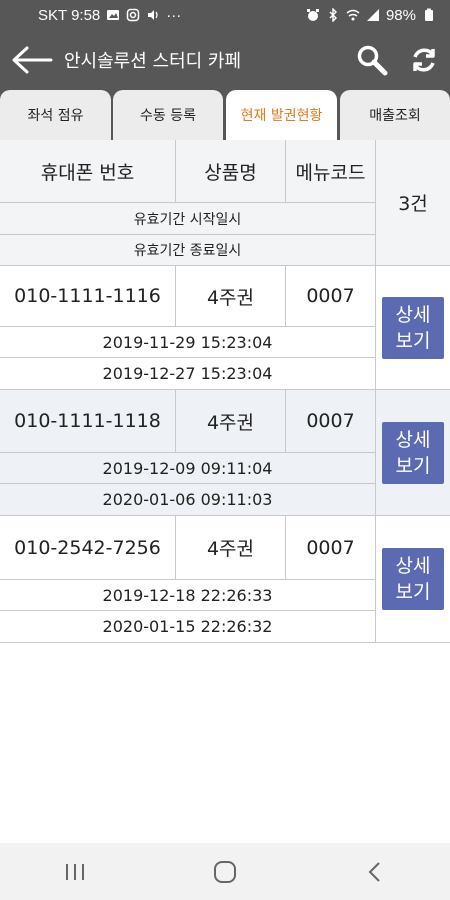  I want to click on refresh-icon, so click(424, 60).